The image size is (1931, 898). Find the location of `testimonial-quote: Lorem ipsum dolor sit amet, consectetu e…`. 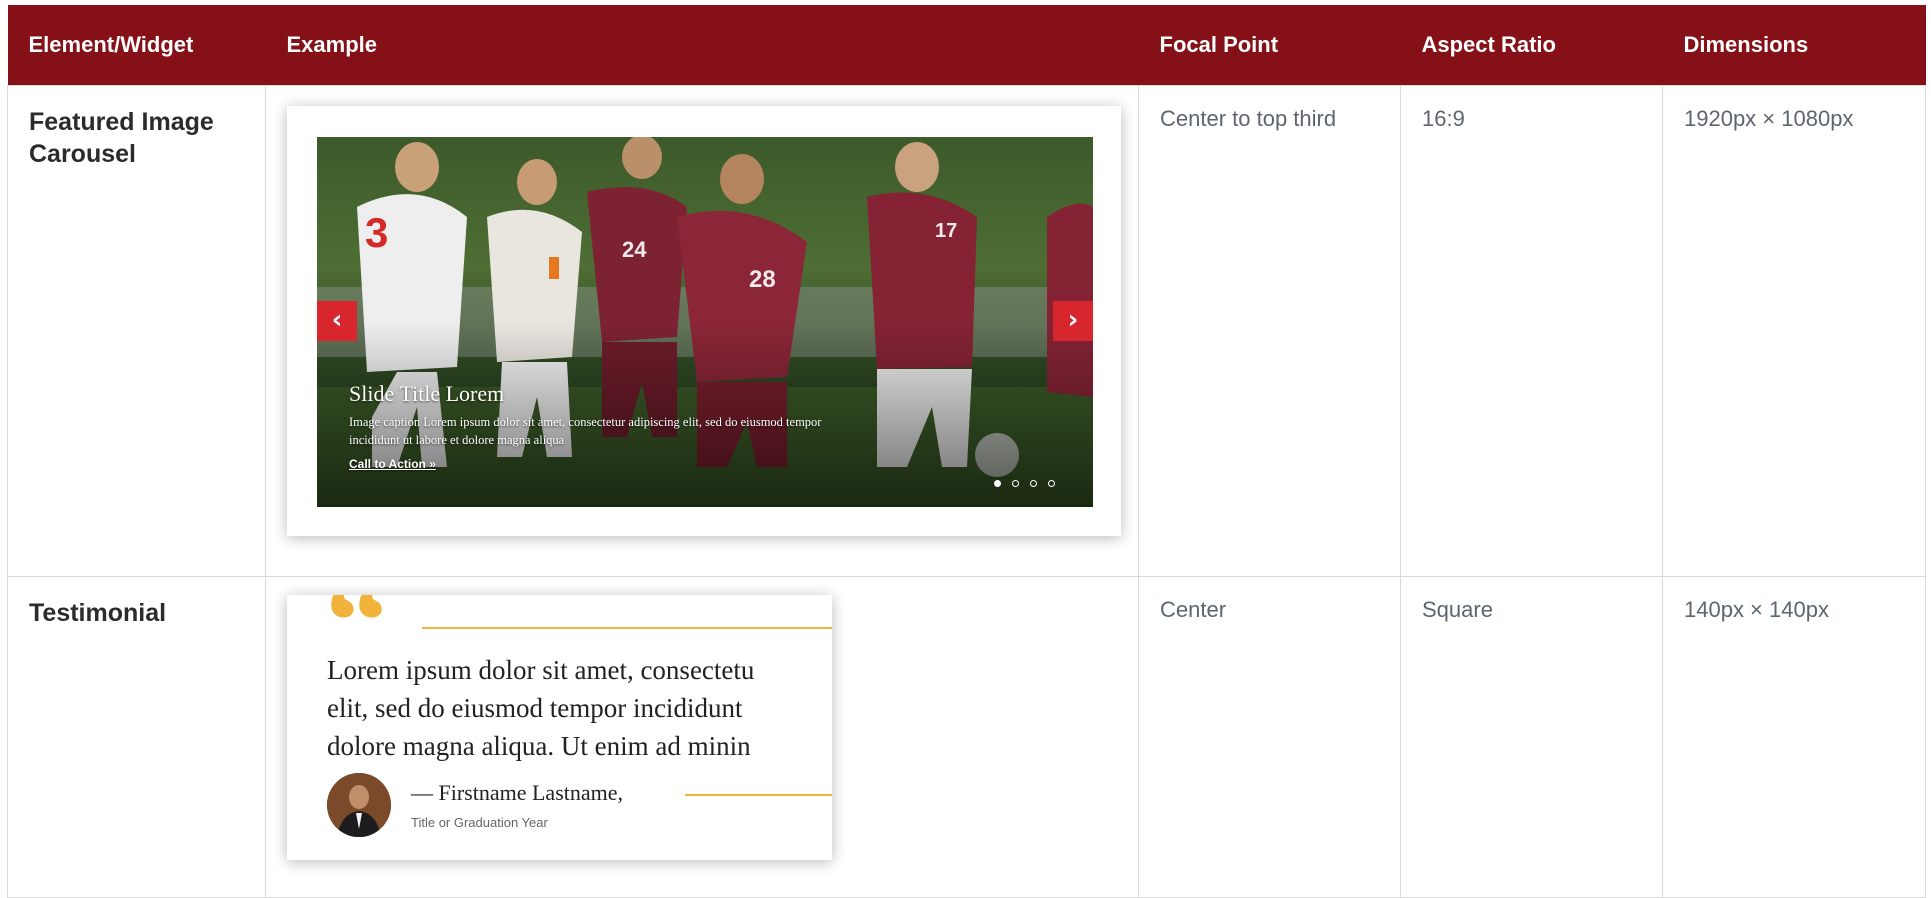

testimonial-quote: Lorem ipsum dolor sit amet, consectetu e… is located at coordinates (579, 708).